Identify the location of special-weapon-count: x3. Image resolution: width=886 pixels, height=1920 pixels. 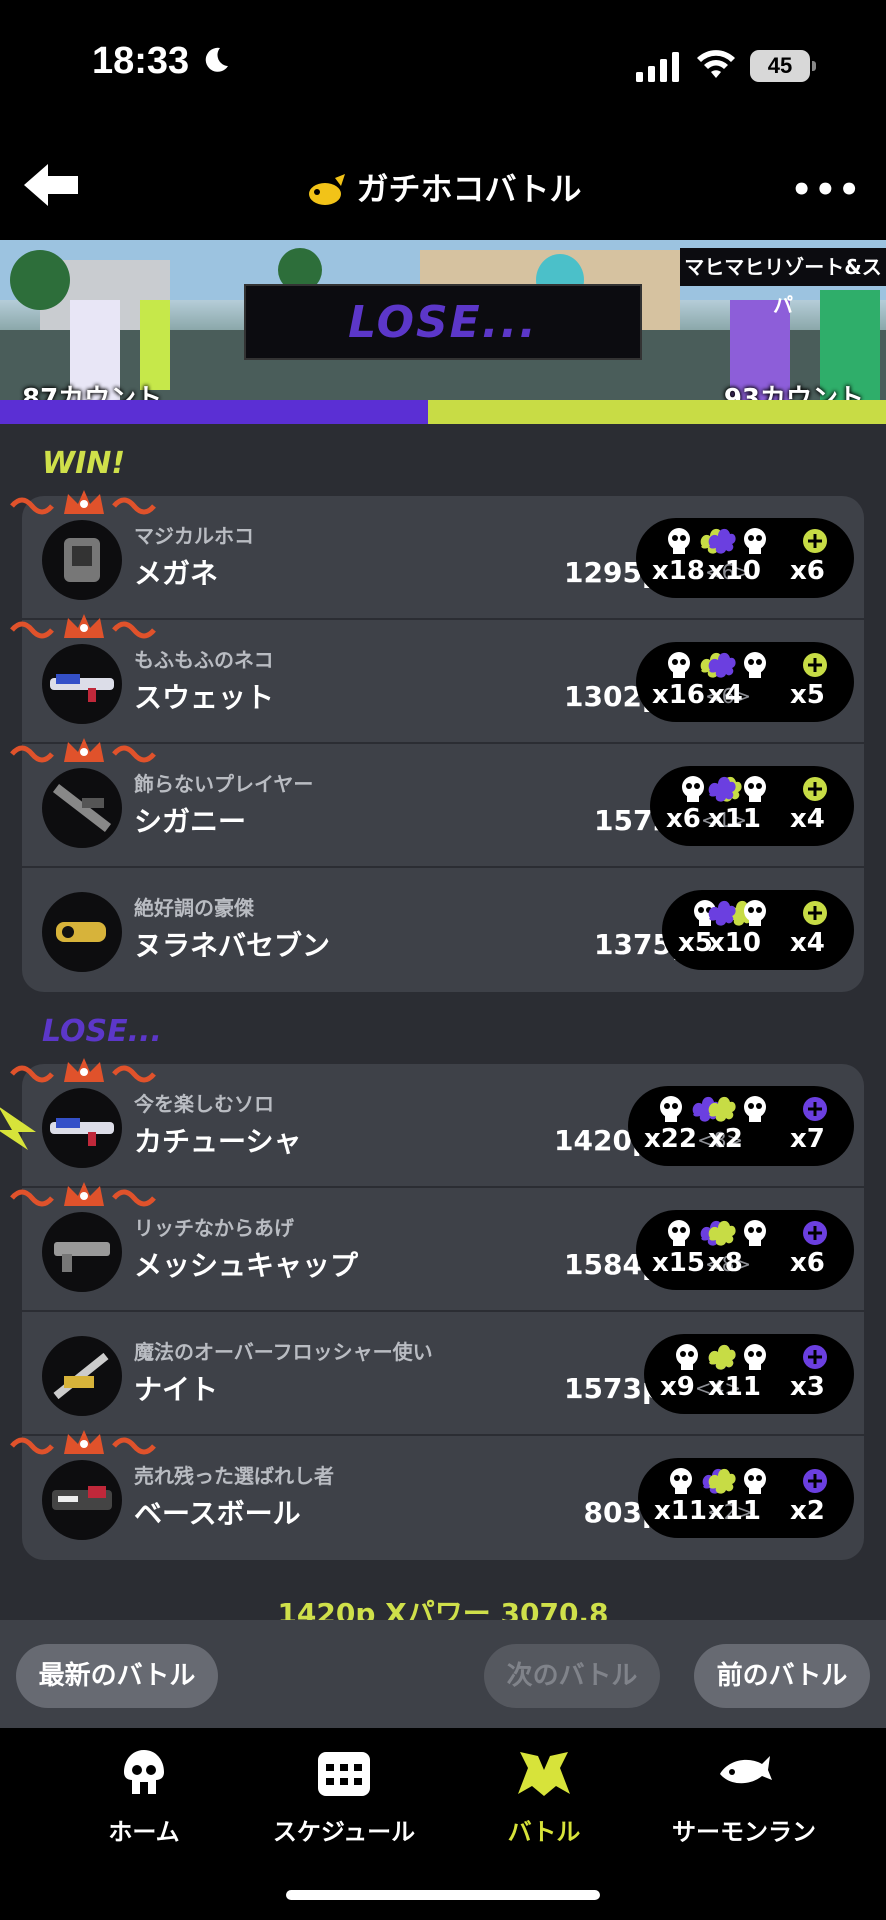
(807, 1387).